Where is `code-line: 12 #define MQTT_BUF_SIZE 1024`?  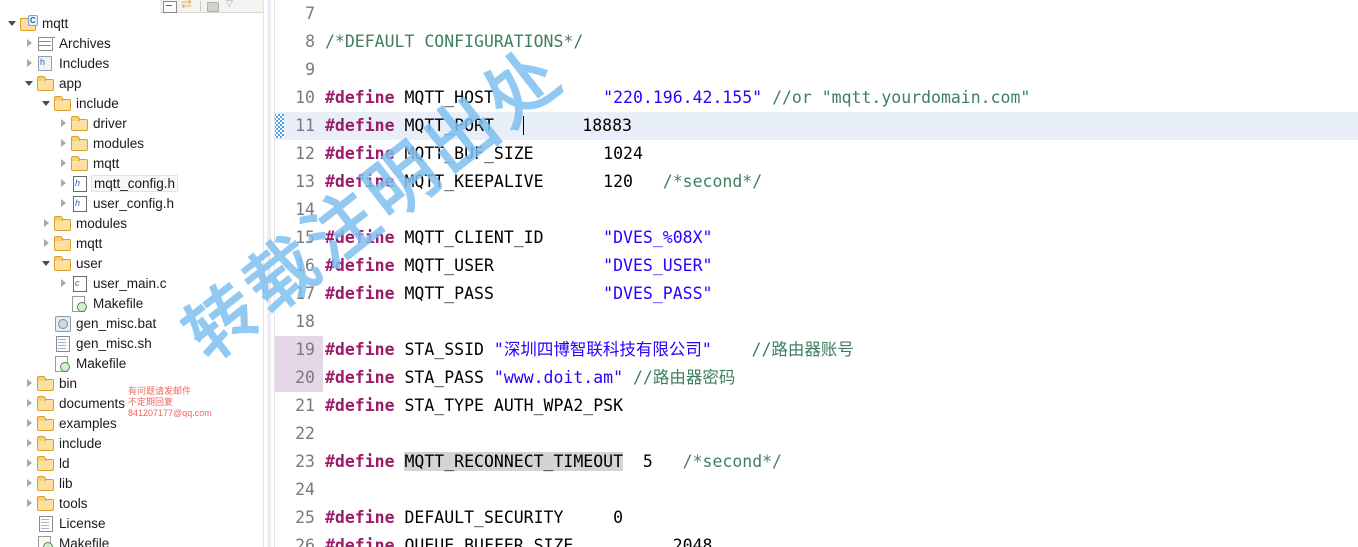 code-line: 12 #define MQTT_BUF_SIZE 1024 is located at coordinates (816, 154).